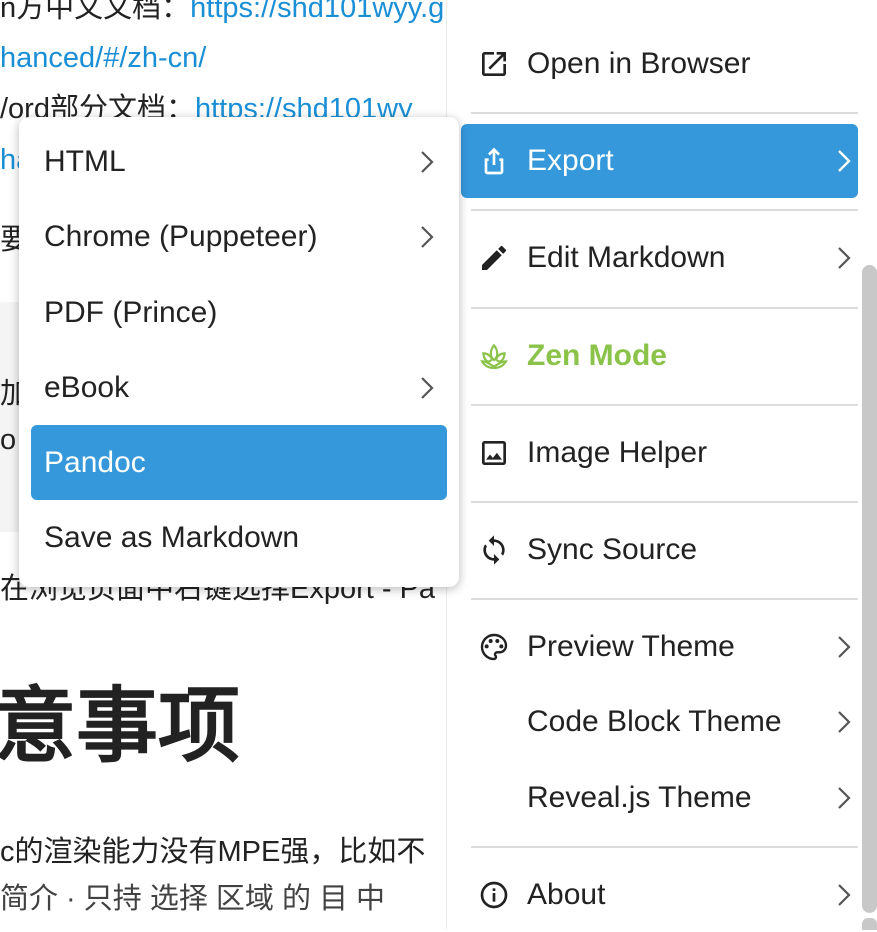  What do you see at coordinates (172, 537) in the screenshot?
I see `submenu-item-label: Save as Markdown` at bounding box center [172, 537].